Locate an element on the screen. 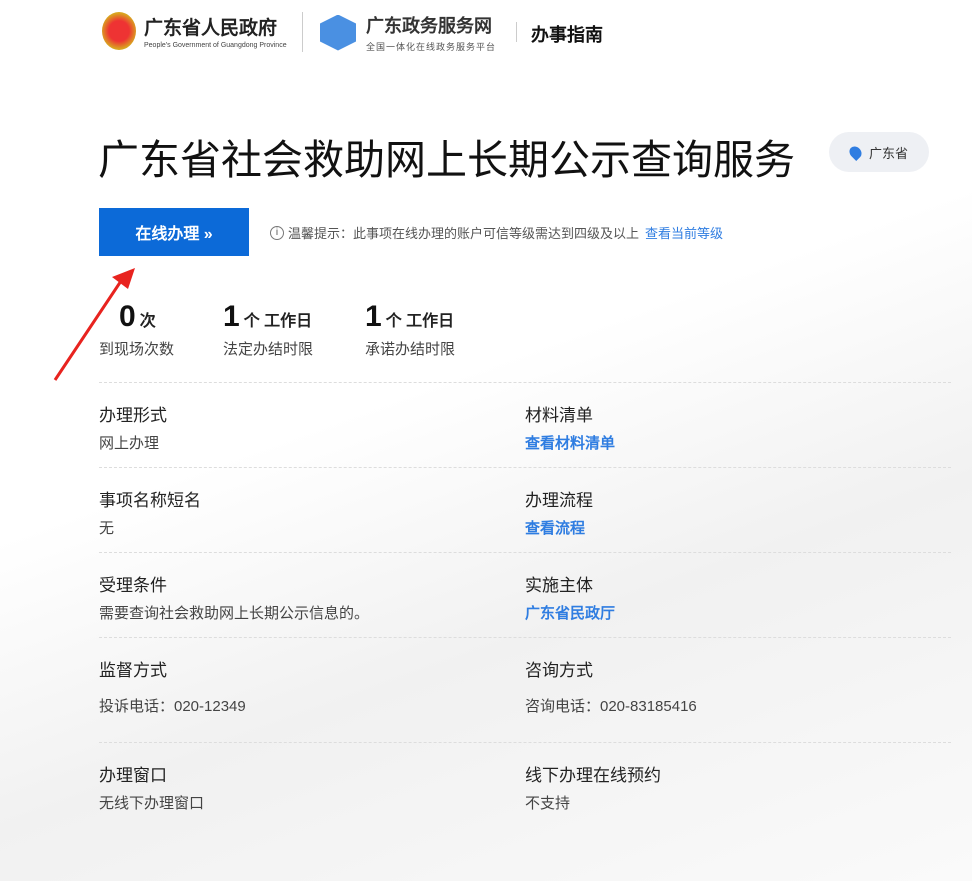  details-2-k: 事项名称短名 is located at coordinates (150, 500).